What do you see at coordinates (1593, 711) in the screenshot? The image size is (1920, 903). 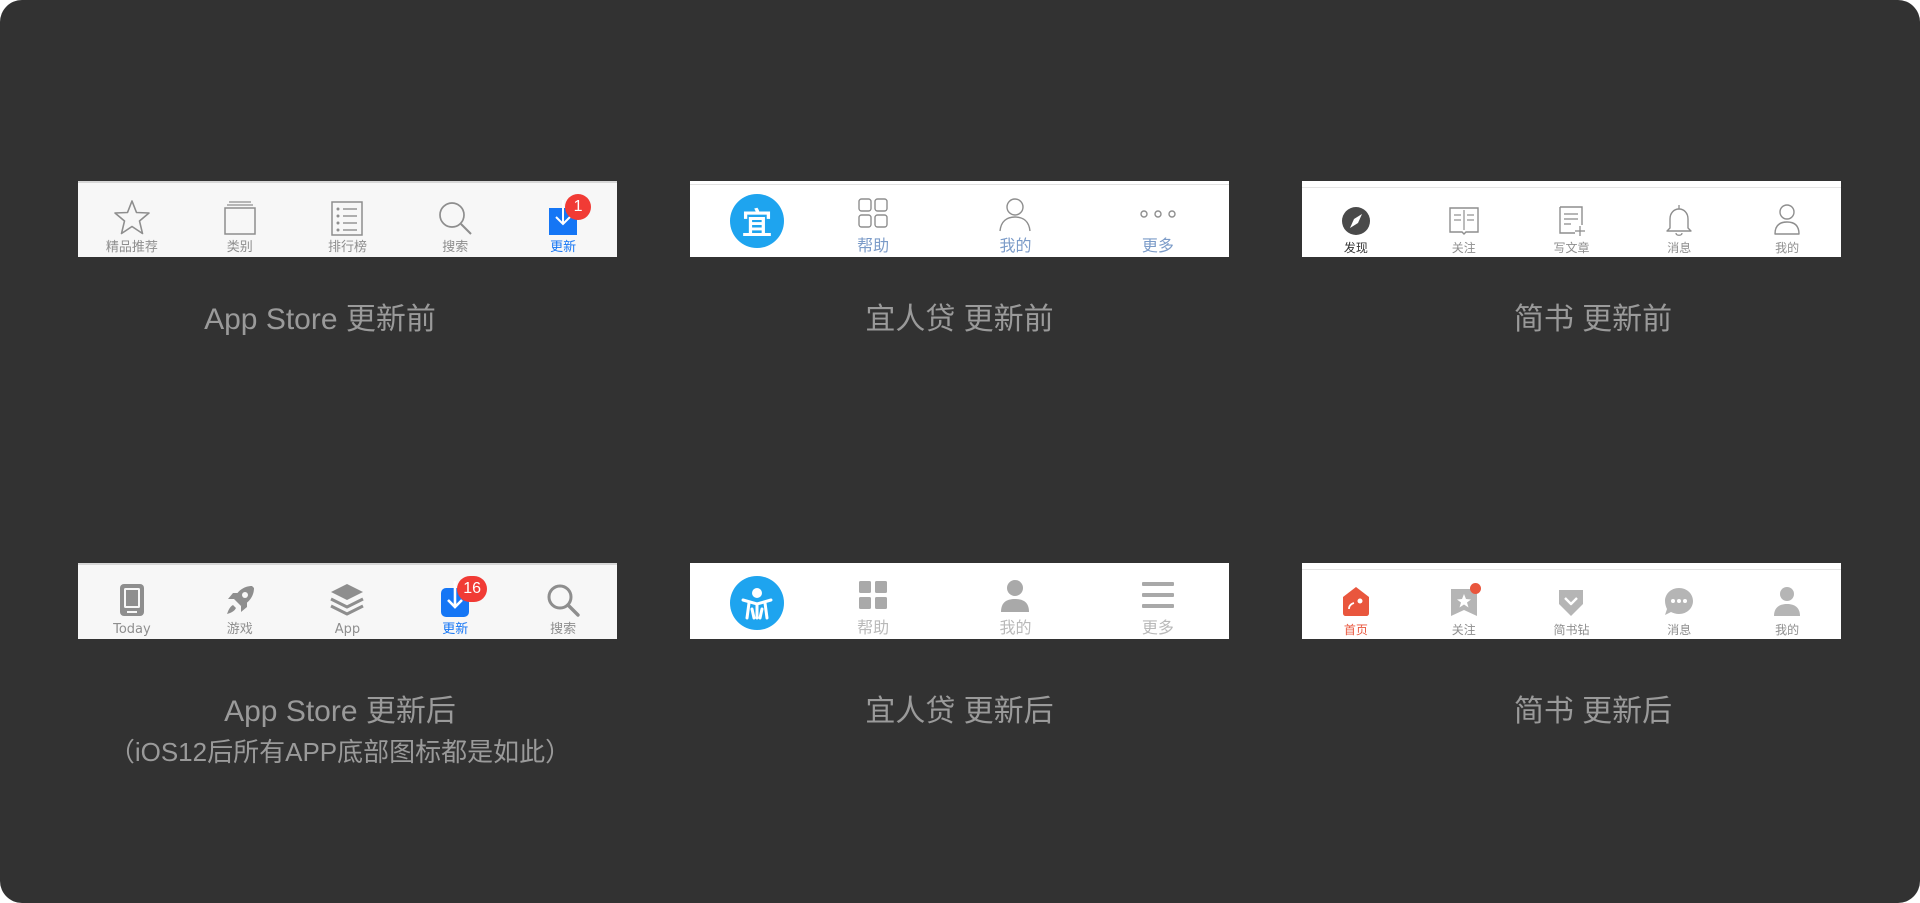 I see `caption-jianshu-new: 简书 更新后` at bounding box center [1593, 711].